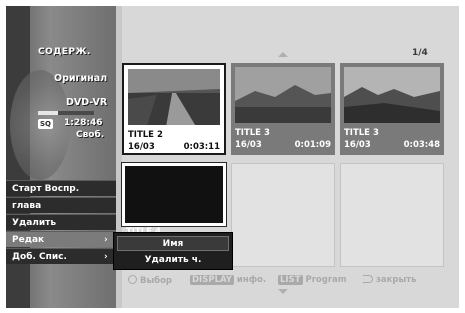 The height and width of the screenshot is (313, 465). I want to click on title-thumbnail-3: TITLE 3 16/03 0:03:48, so click(392, 109).